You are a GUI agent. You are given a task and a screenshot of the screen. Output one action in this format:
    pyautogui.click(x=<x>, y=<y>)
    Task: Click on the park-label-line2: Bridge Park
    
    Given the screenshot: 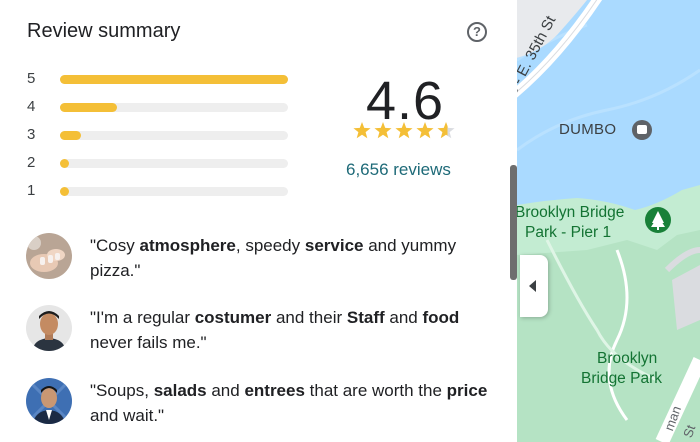 What is the action you would take?
    pyautogui.click(x=621, y=379)
    